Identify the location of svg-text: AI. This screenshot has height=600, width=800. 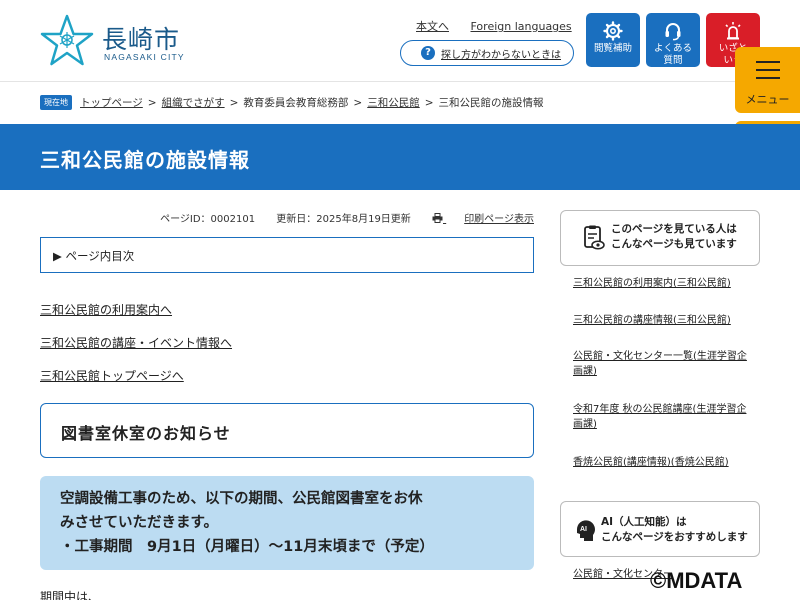
(583, 529).